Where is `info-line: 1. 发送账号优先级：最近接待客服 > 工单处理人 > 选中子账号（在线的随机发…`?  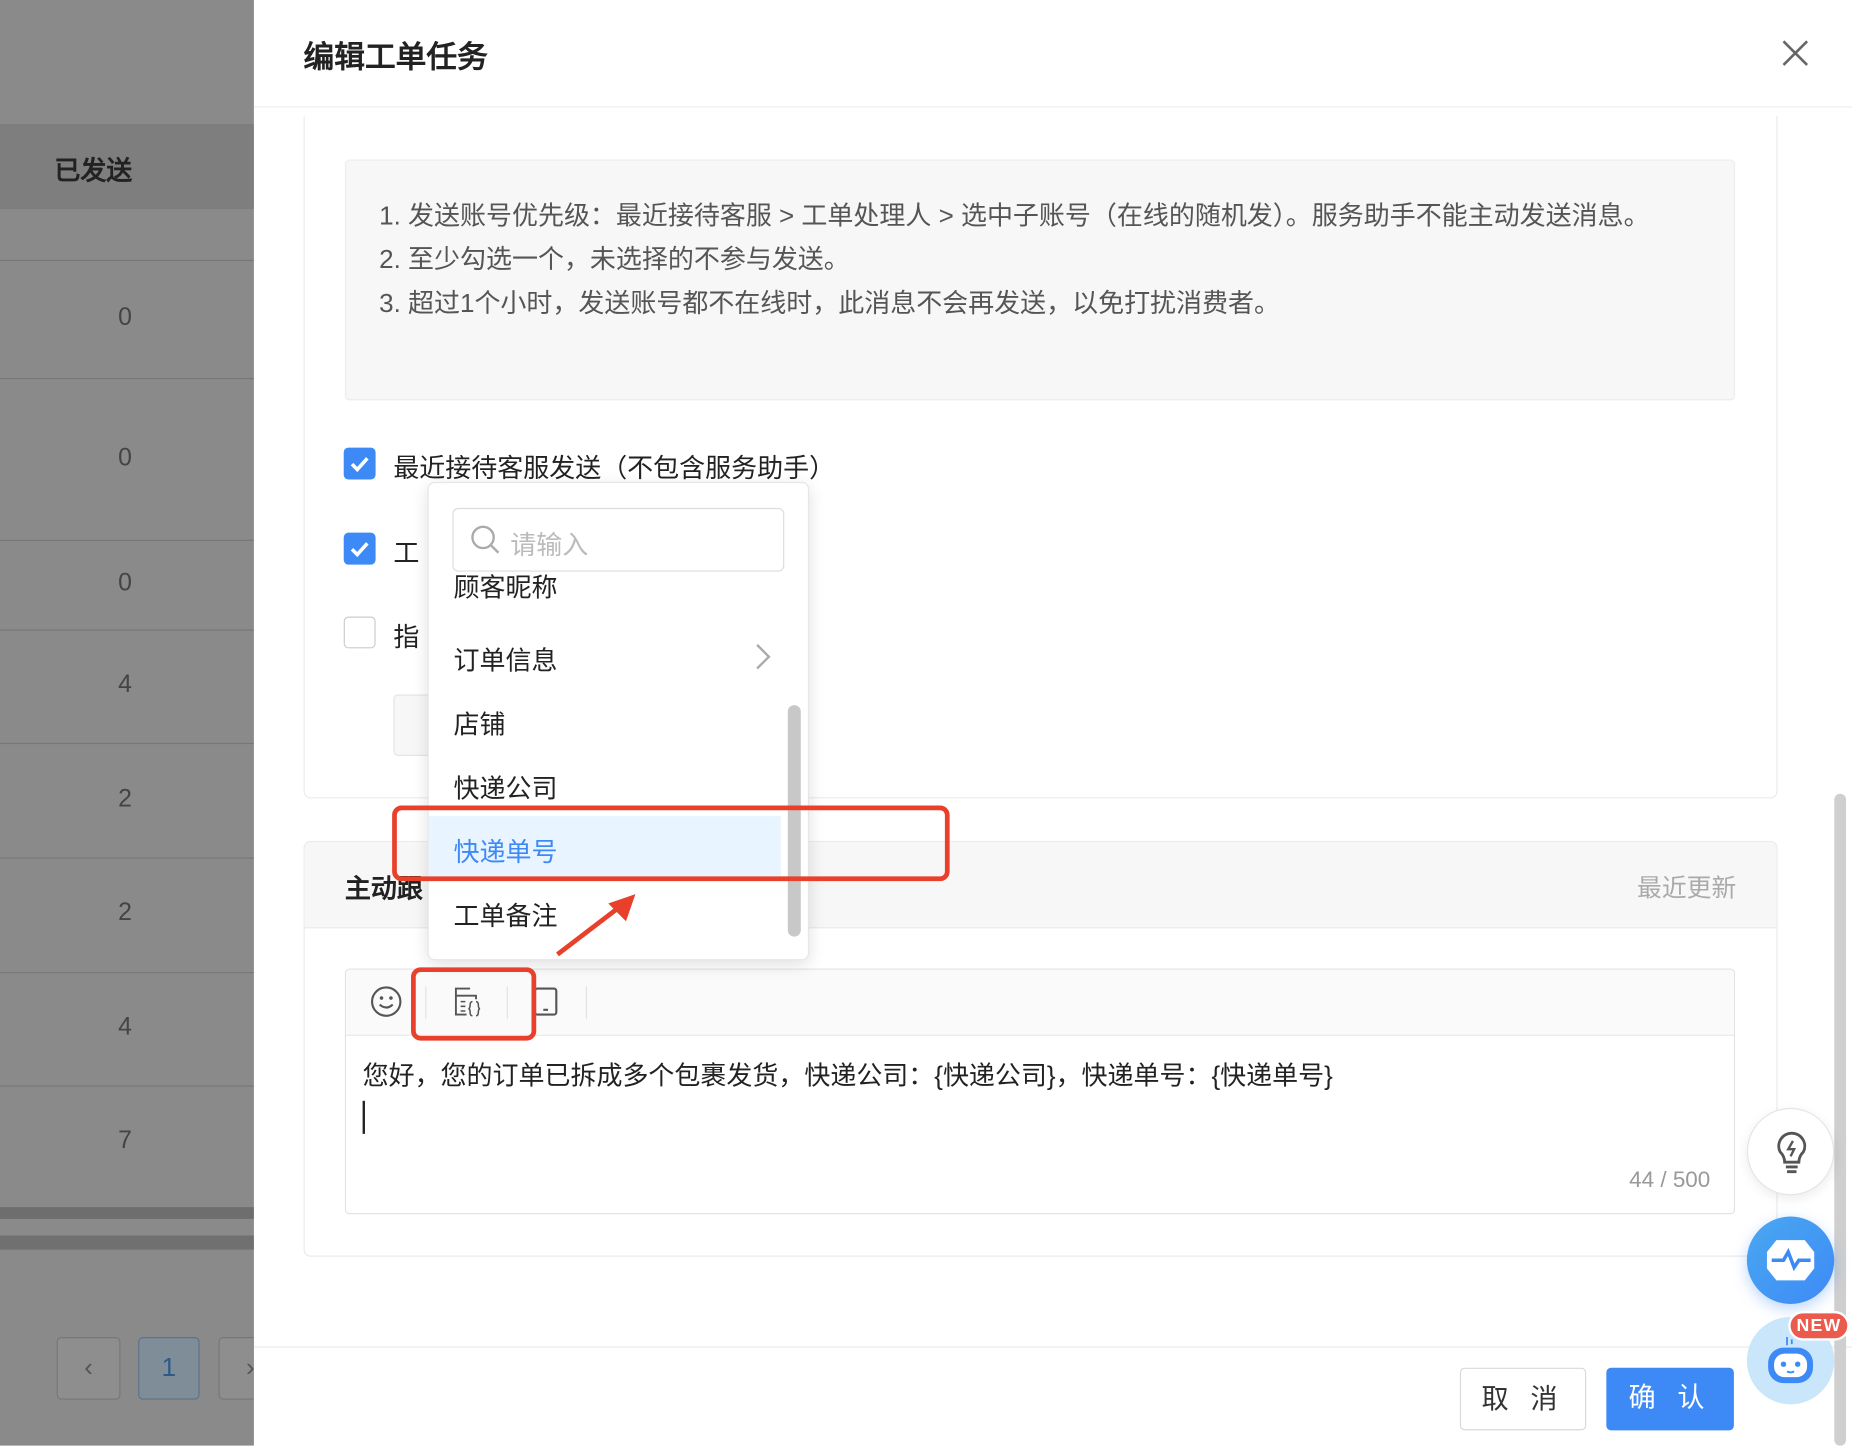 info-line: 1. 发送账号优先级：最近接待客服 > 工单处理人 > 选中子账号（在线的随机发… is located at coordinates (1014, 215).